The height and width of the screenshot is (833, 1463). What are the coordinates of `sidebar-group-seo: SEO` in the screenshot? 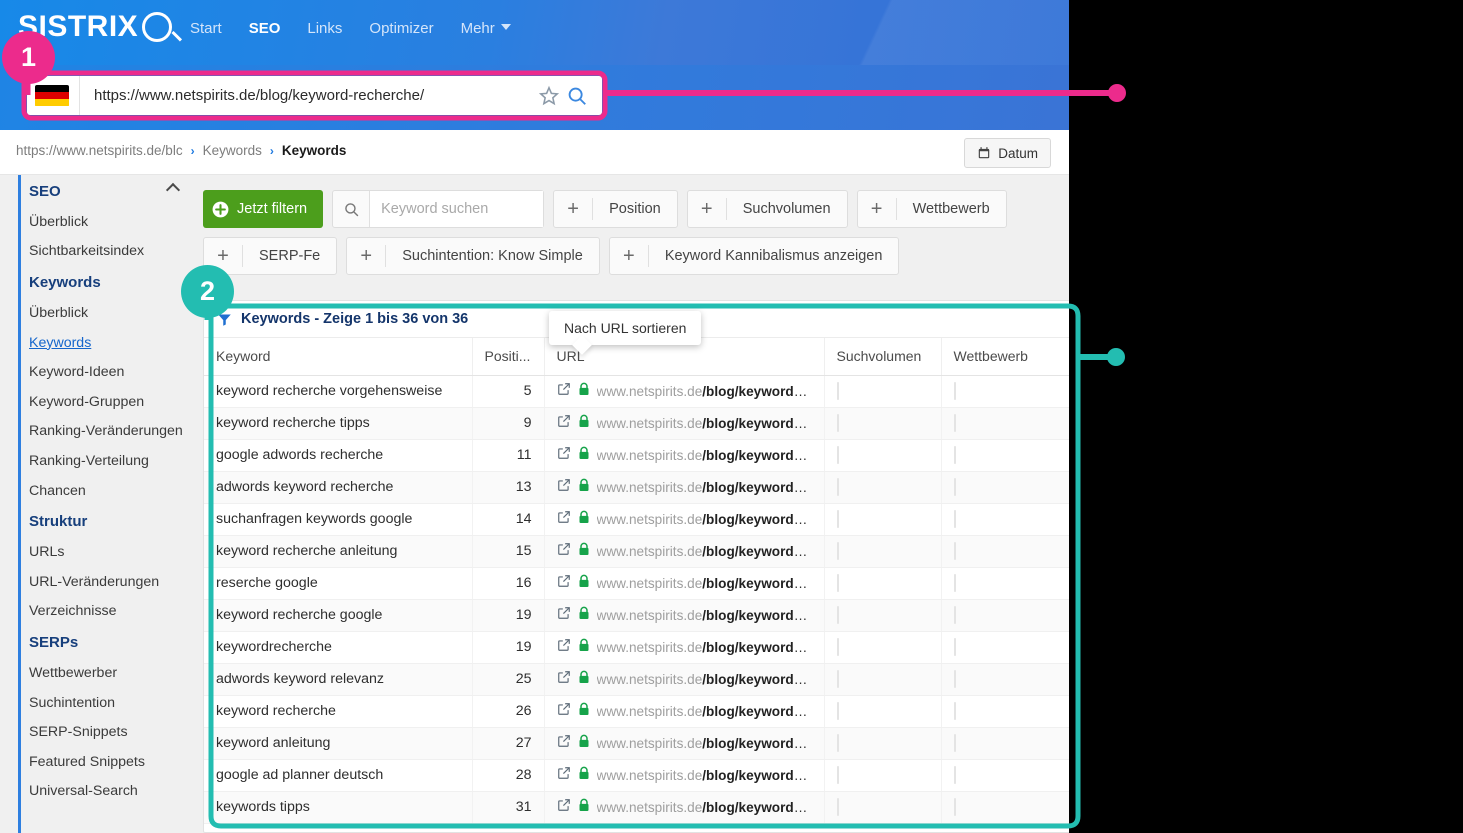 It's located at (105, 191).